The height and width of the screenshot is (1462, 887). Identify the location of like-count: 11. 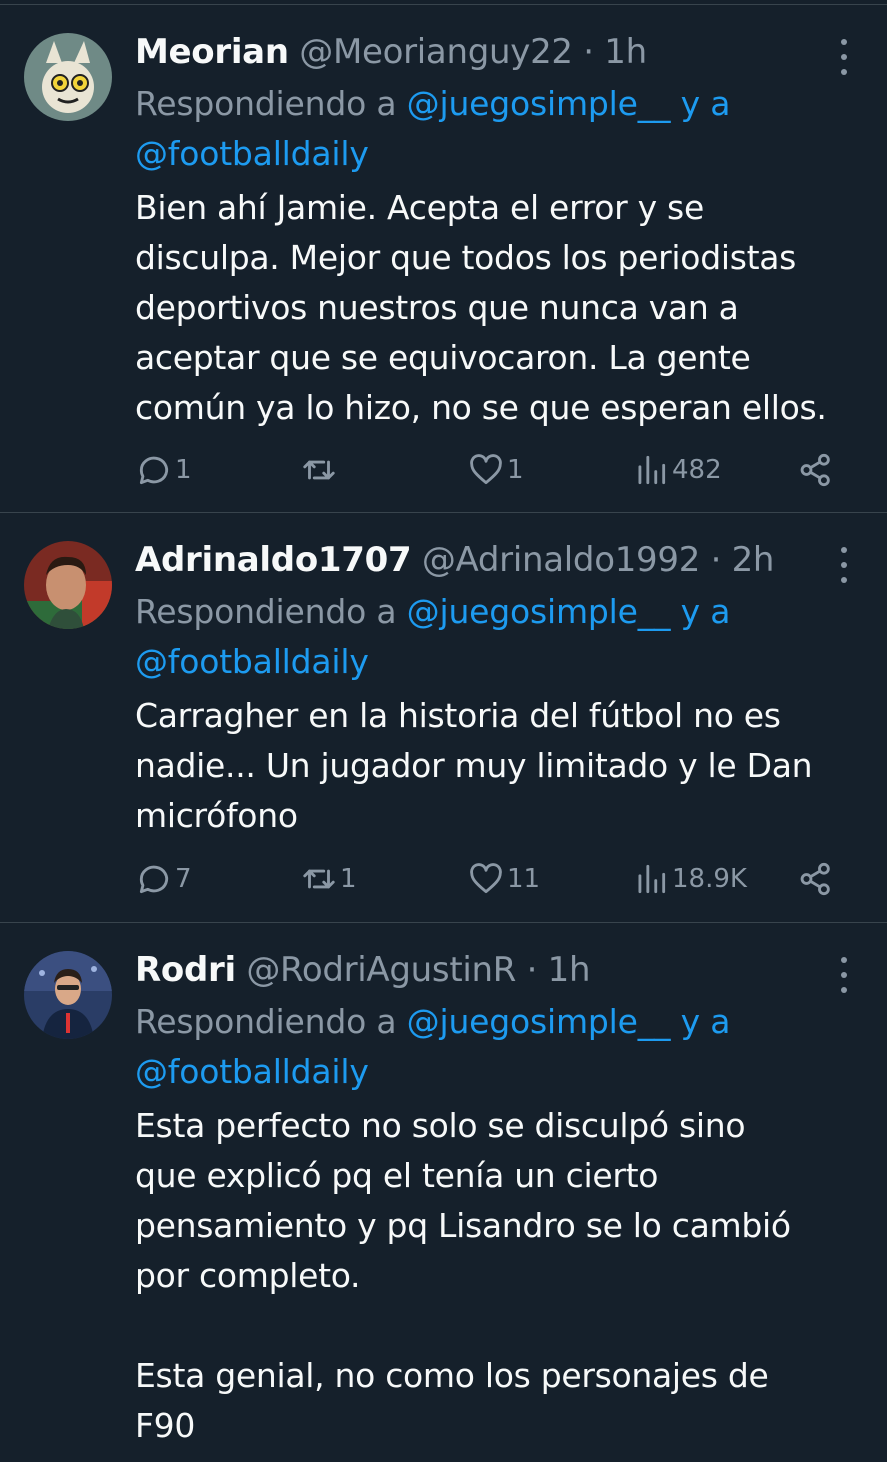
(524, 879).